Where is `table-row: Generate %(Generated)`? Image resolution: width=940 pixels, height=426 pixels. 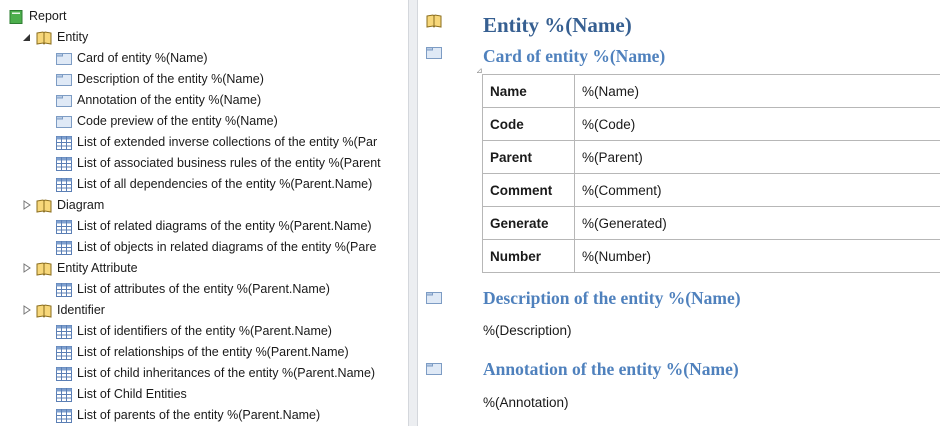 table-row: Generate %(Generated) is located at coordinates (711, 223).